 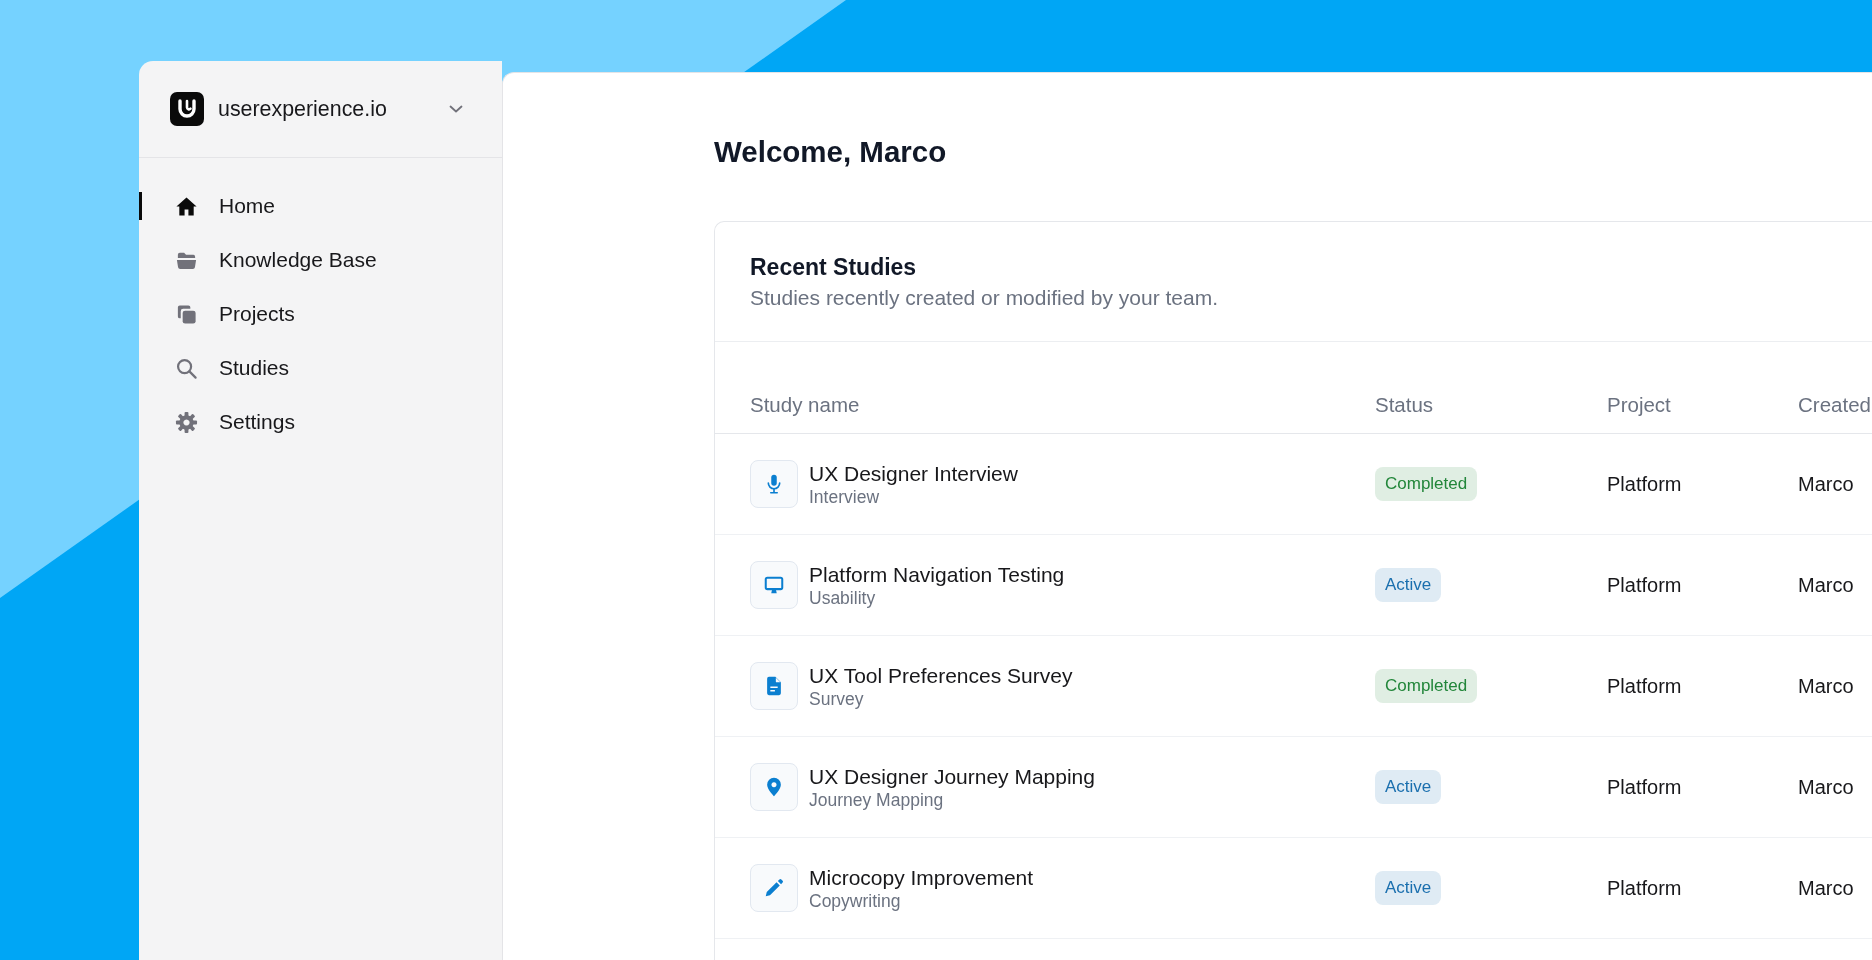 I want to click on settings-icon, so click(x=186, y=422).